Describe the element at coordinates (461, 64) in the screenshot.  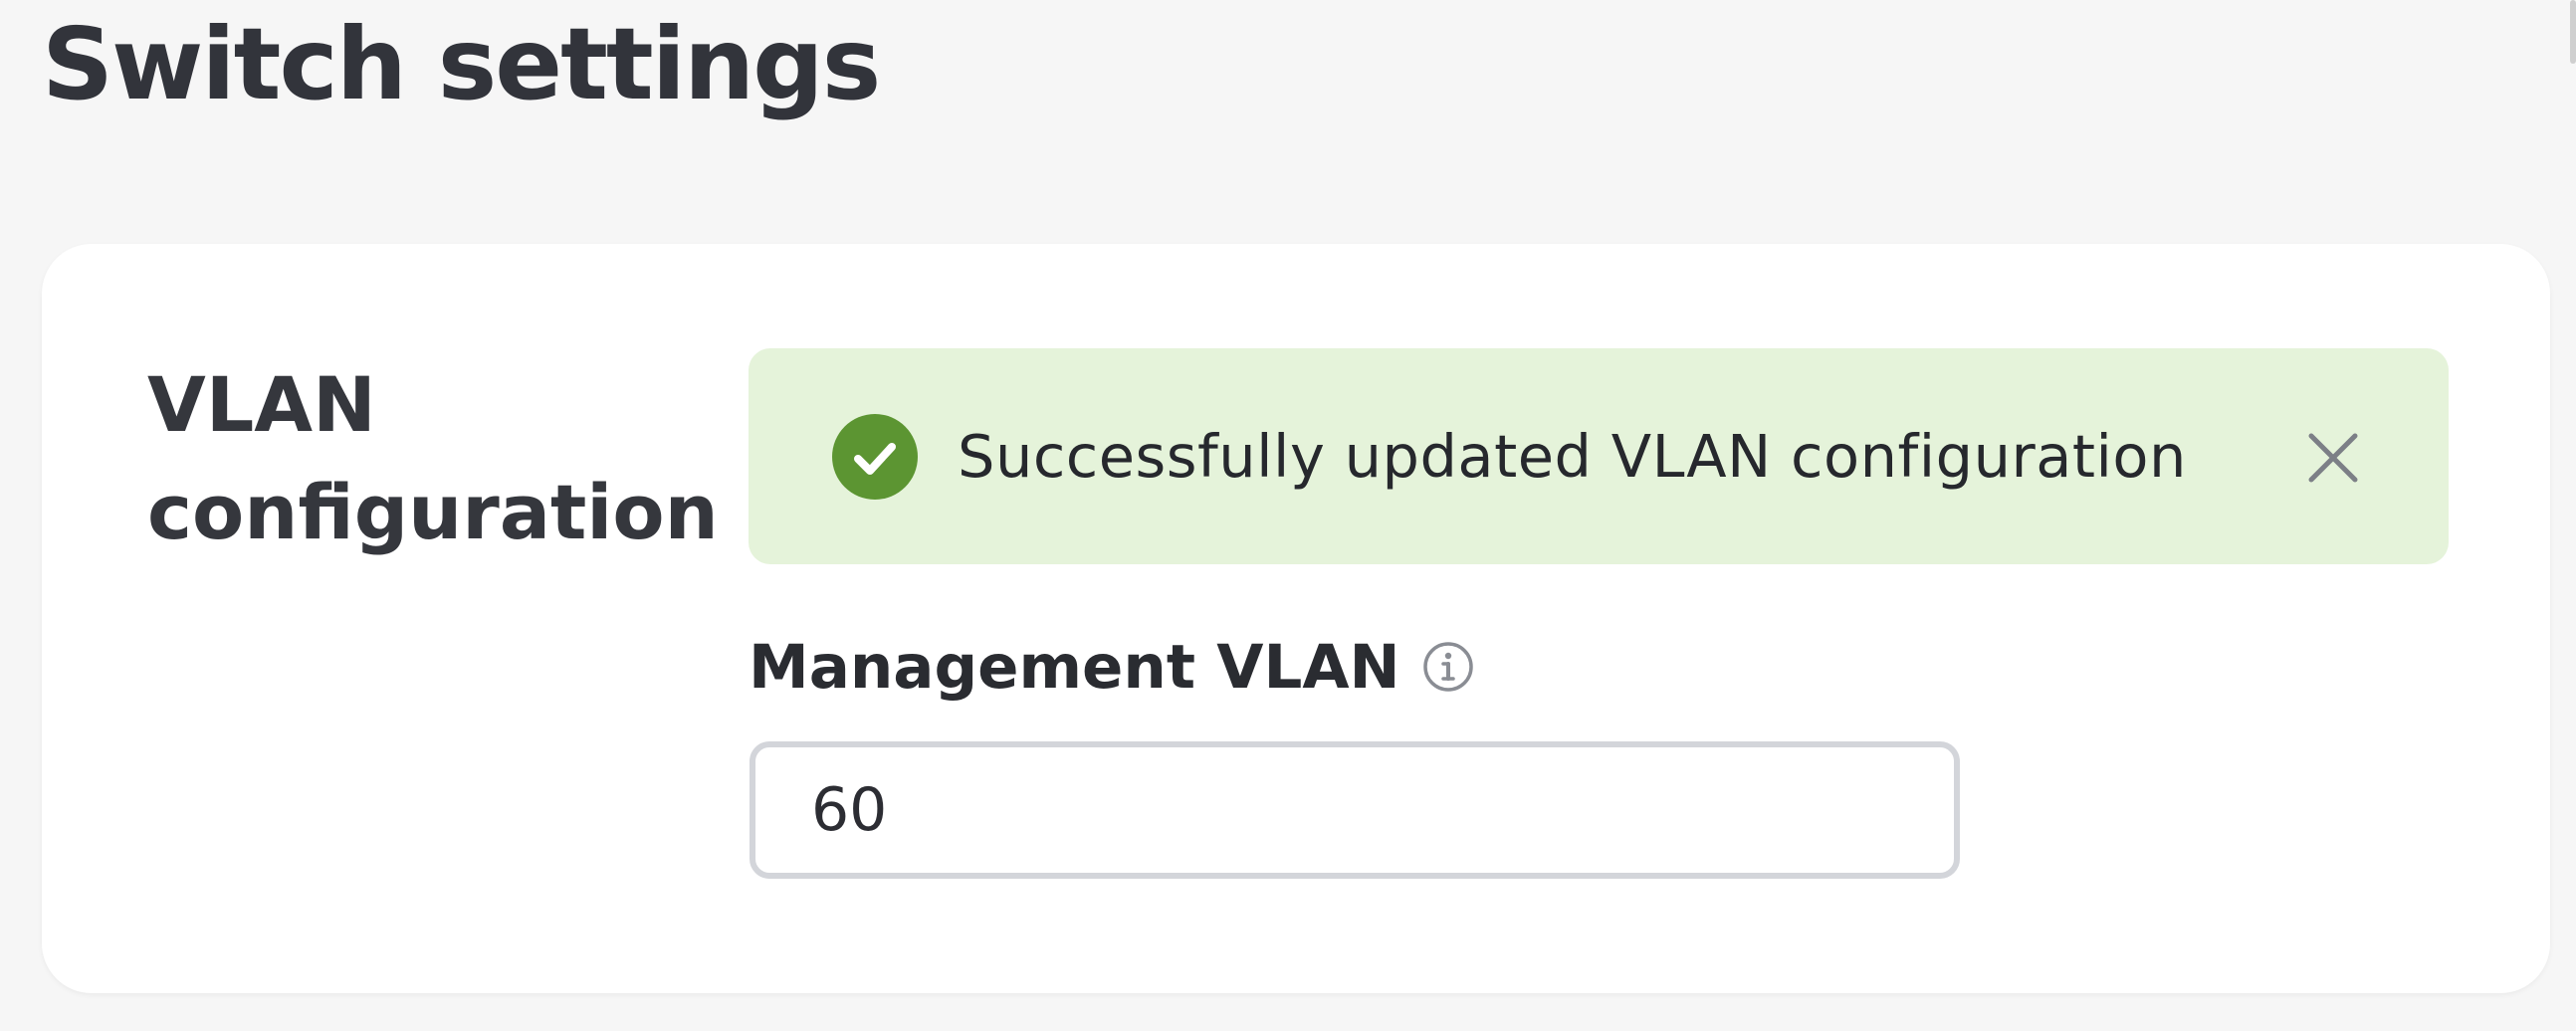
I see `page-title: Switch settings` at that location.